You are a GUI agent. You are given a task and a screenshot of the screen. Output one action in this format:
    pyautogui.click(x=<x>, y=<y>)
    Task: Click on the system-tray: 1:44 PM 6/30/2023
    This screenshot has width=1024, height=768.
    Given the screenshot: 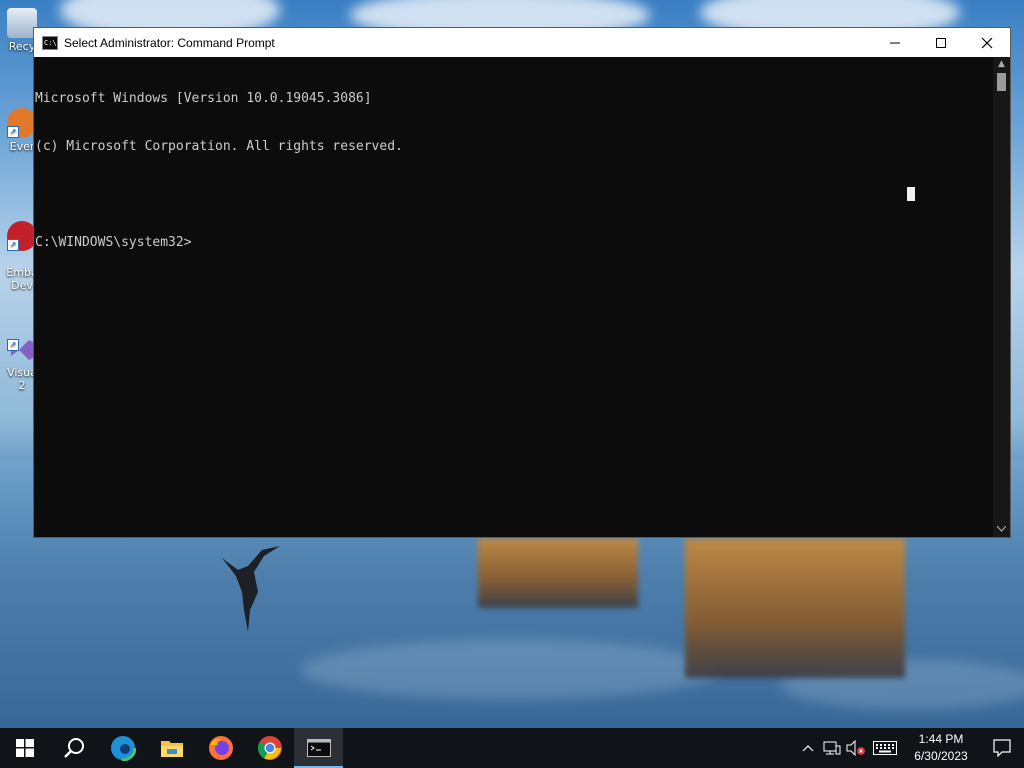 What is the action you would take?
    pyautogui.click(x=910, y=748)
    